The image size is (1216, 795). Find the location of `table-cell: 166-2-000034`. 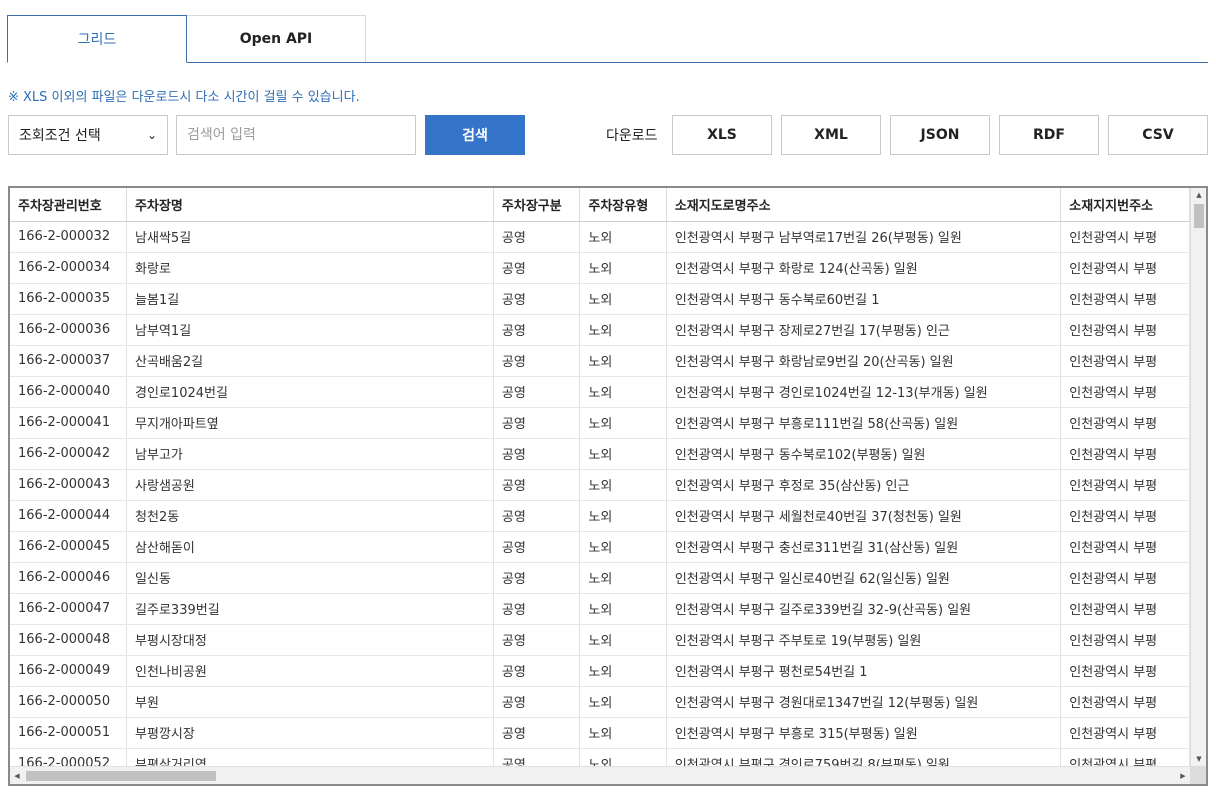

table-cell: 166-2-000034 is located at coordinates (69, 268).